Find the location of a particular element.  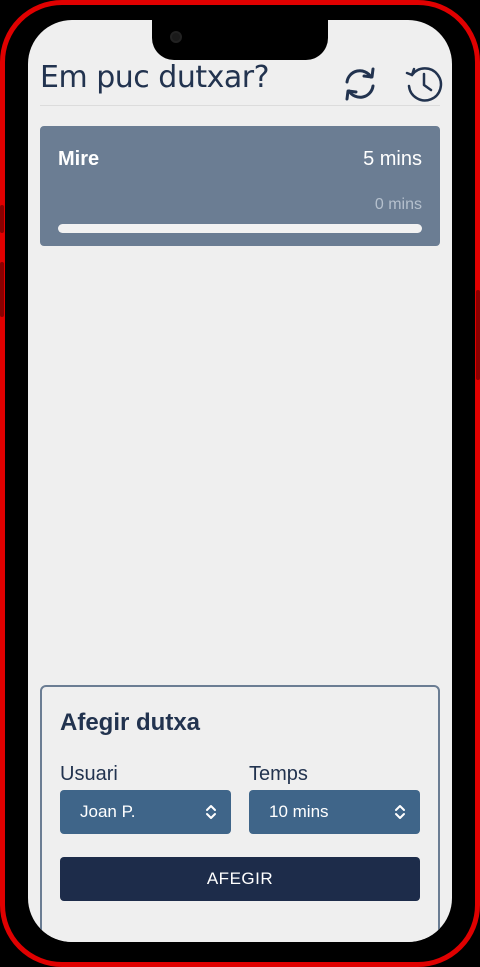

refresh-button is located at coordinates (360, 84).